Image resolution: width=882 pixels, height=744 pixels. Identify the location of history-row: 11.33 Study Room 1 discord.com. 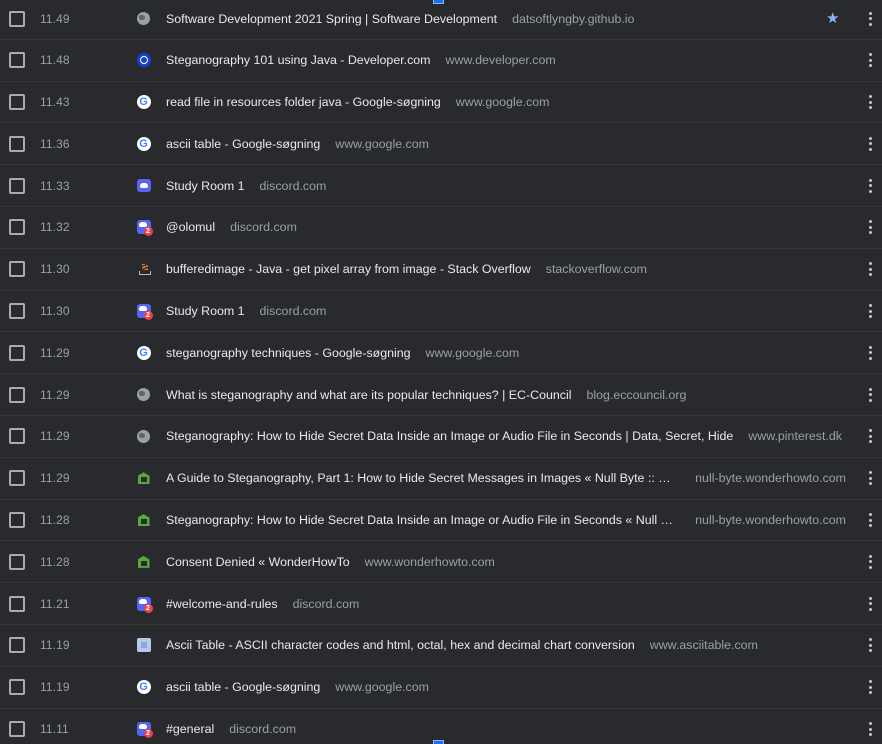
(441, 186).